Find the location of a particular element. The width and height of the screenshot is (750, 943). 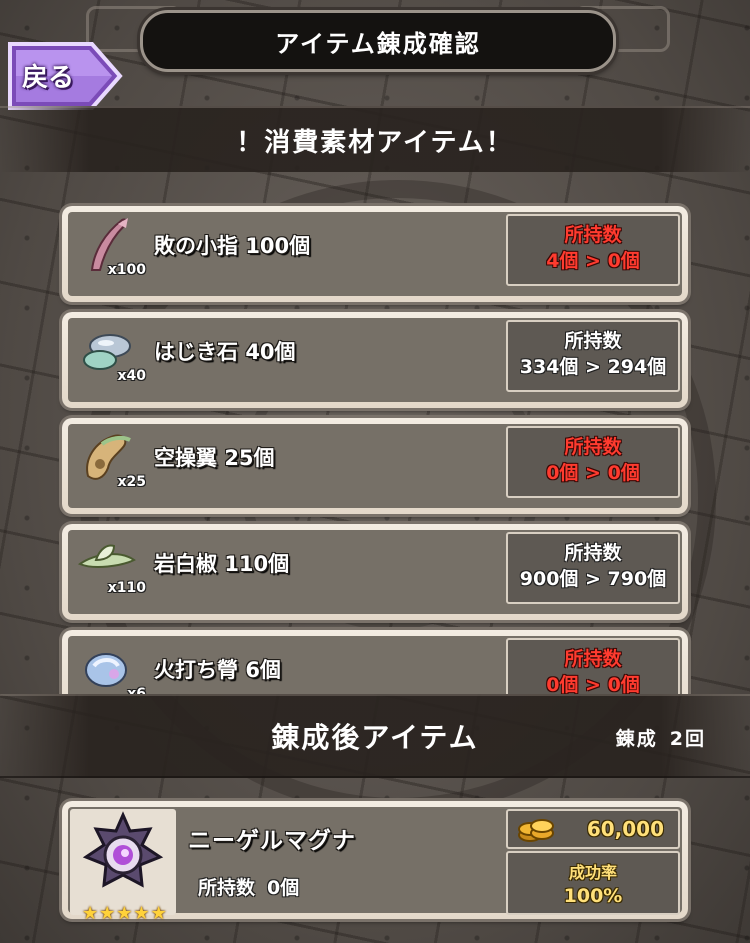

material-row: x6 火打ち膋 6個 所持数 0個 > 0個 is located at coordinates (375, 662).